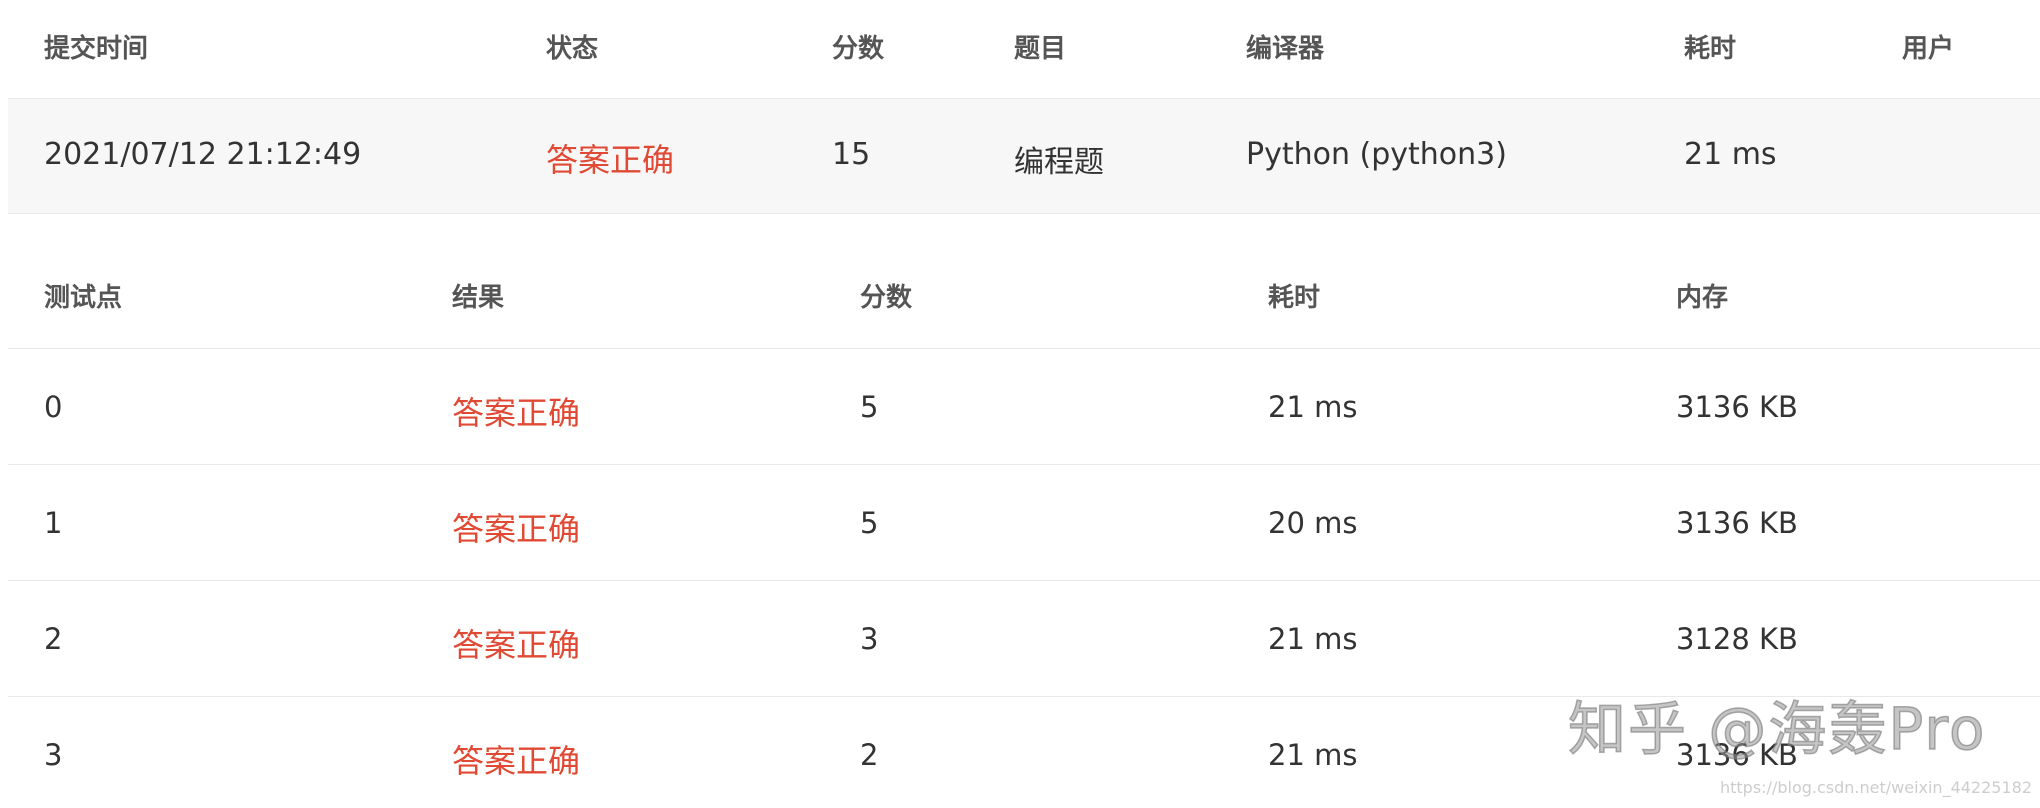  What do you see at coordinates (610, 160) in the screenshot?
I see `status-value: 答案正确` at bounding box center [610, 160].